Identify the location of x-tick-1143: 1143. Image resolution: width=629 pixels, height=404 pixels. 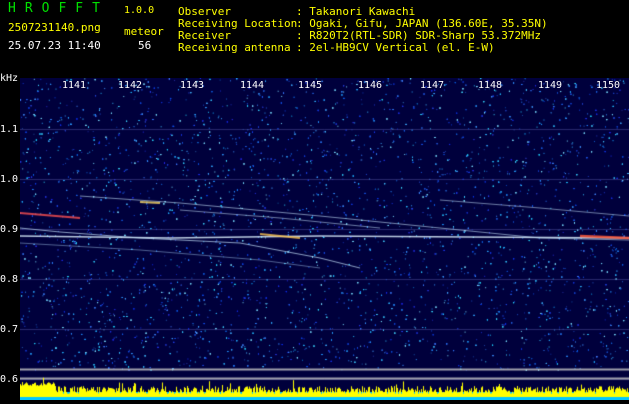
(192, 85).